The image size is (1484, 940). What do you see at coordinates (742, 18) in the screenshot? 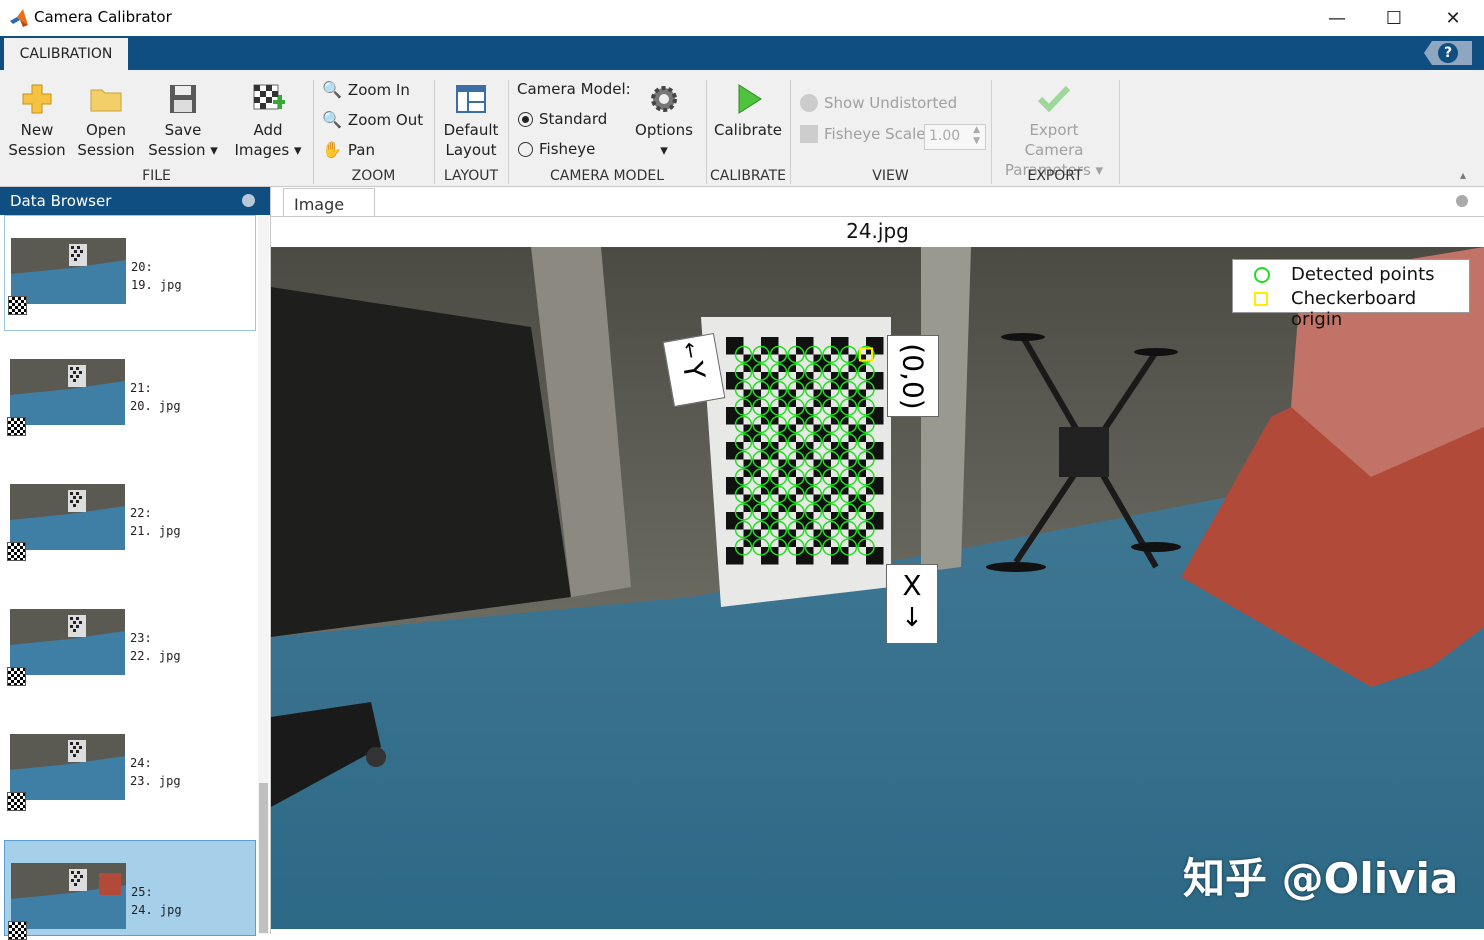
I see `title-bar: Camera Calibrator — ☐ ✕` at bounding box center [742, 18].